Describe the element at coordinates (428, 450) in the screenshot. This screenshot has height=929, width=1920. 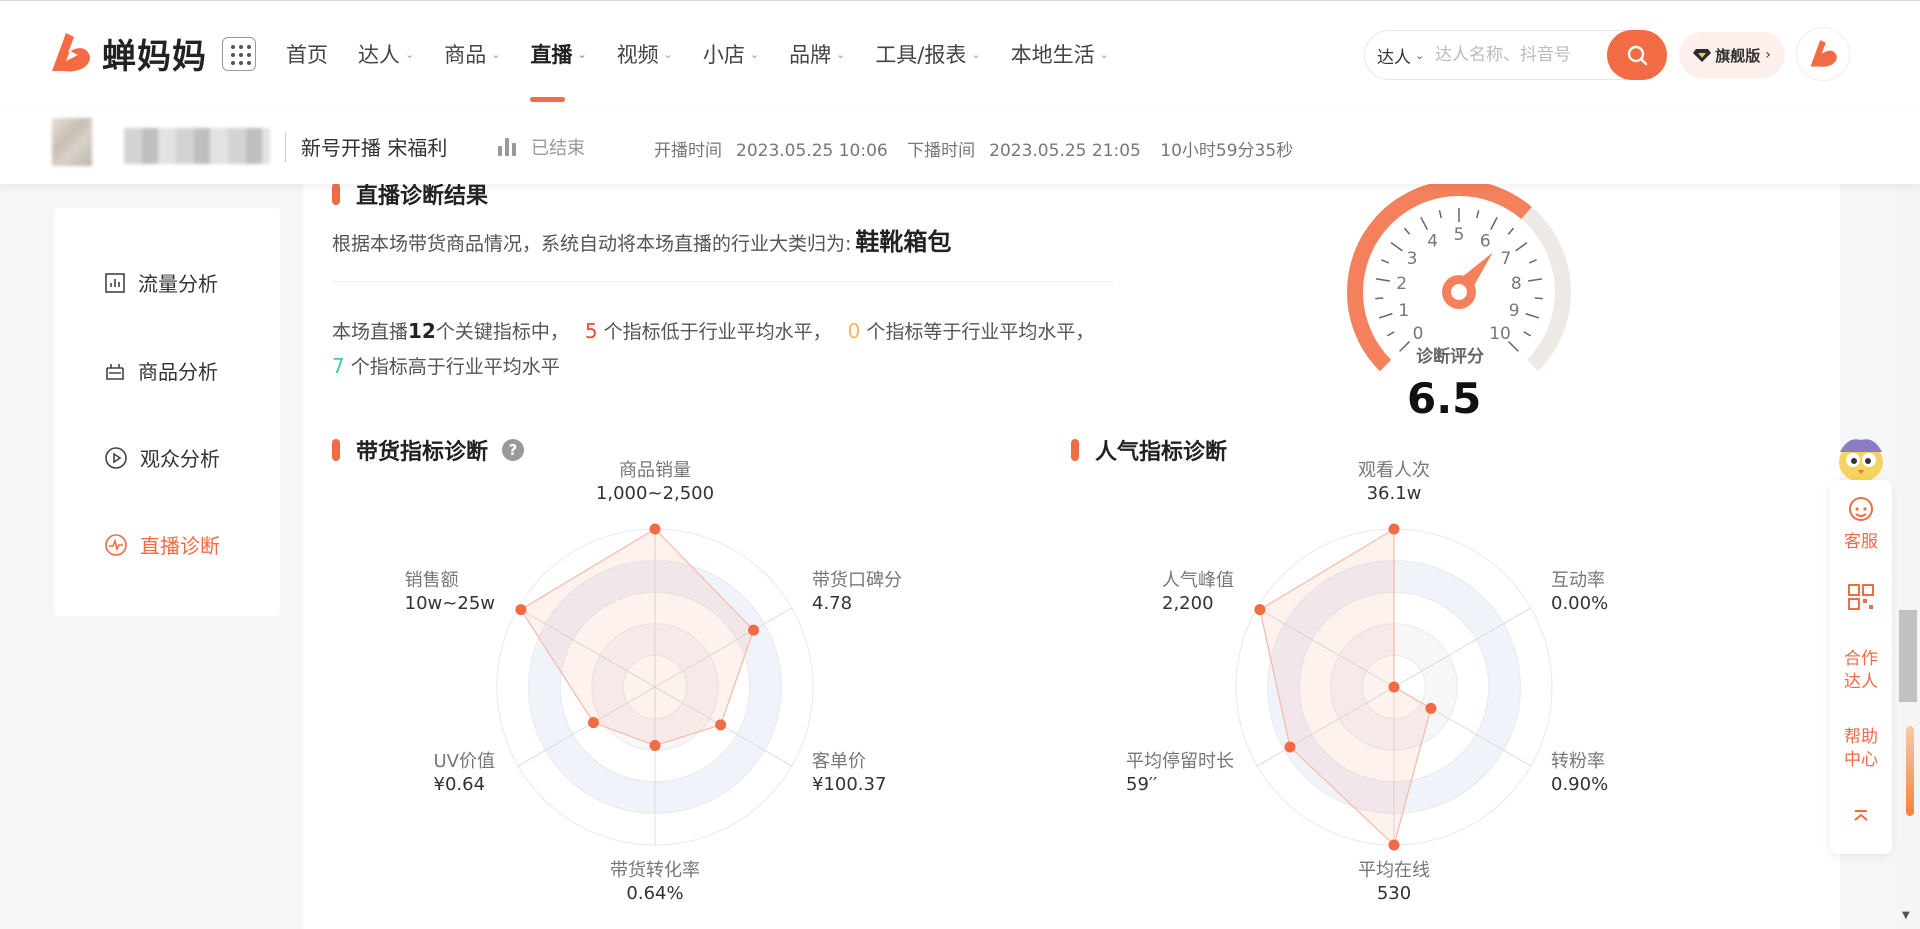
I see `sales-radar-title: 带货指标诊断 ?` at that location.